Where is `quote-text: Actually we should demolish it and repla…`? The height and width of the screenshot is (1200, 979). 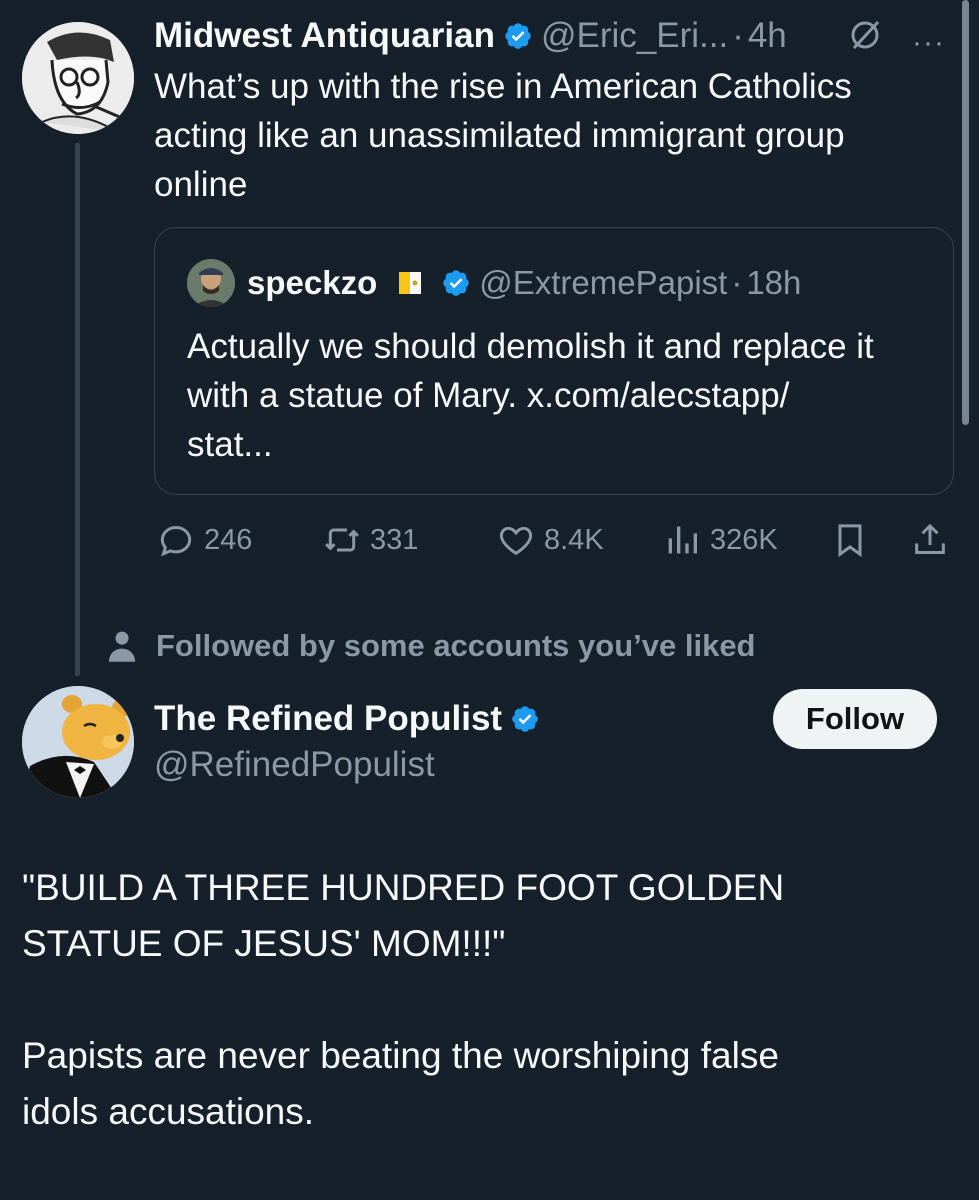 quote-text: Actually we should demolish it and repla… is located at coordinates (530, 395).